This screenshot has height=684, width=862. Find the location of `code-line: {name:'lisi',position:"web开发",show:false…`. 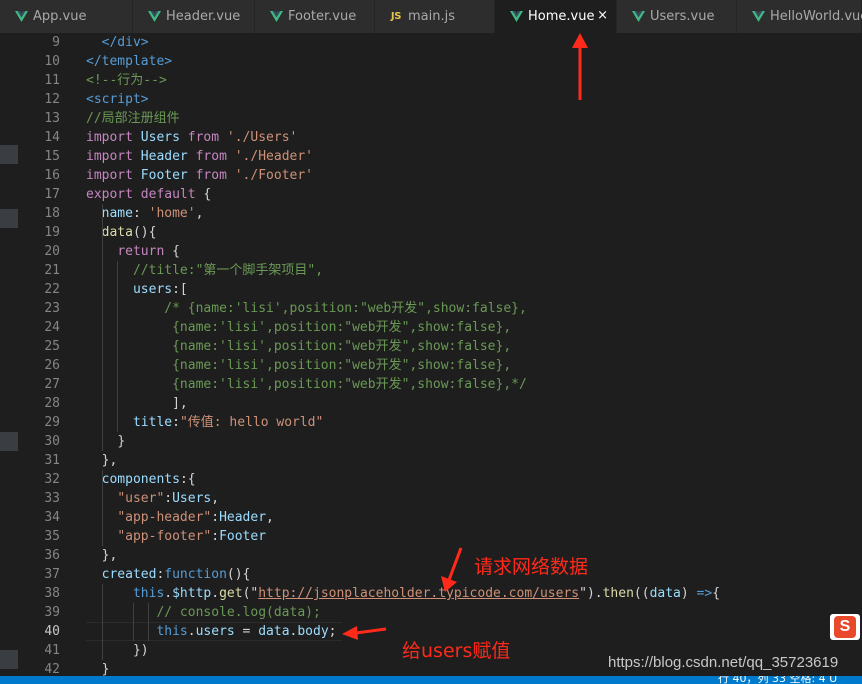

code-line: {name:'lisi',position:"web开发",show:false… is located at coordinates (474, 346).